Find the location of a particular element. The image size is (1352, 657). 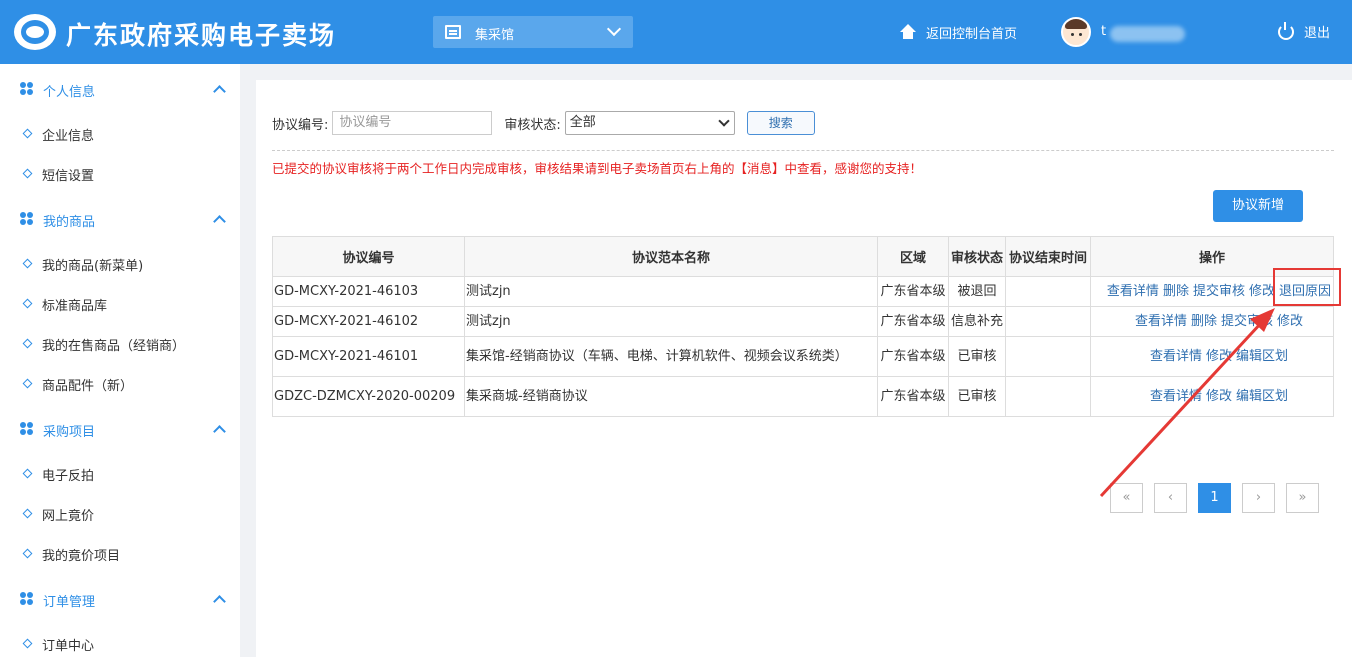

filter-bar: 协议编号: 协议编号 审核状态: 全部 搜索 is located at coordinates (543, 123).